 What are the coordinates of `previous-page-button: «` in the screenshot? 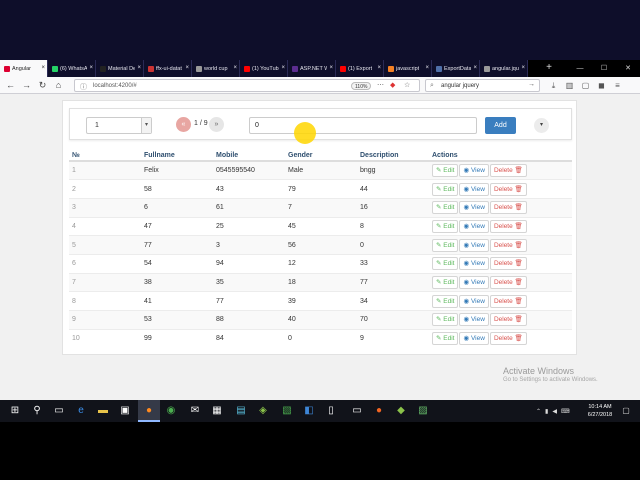 It's located at (183, 124).